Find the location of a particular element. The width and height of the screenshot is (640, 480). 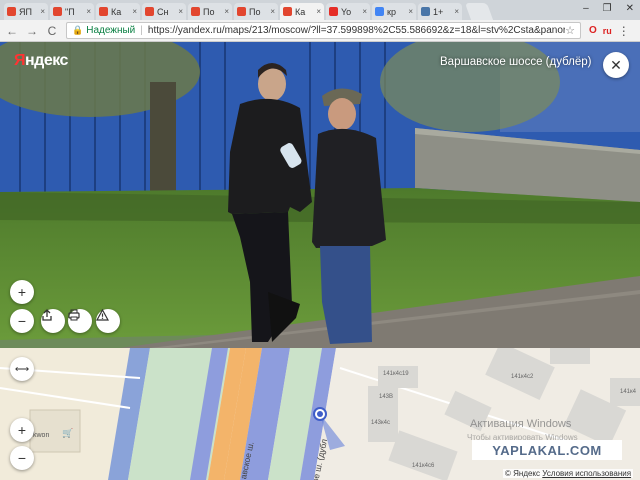

panorama-title: Варшавское шоссе (дублёр) is located at coordinates (516, 62).